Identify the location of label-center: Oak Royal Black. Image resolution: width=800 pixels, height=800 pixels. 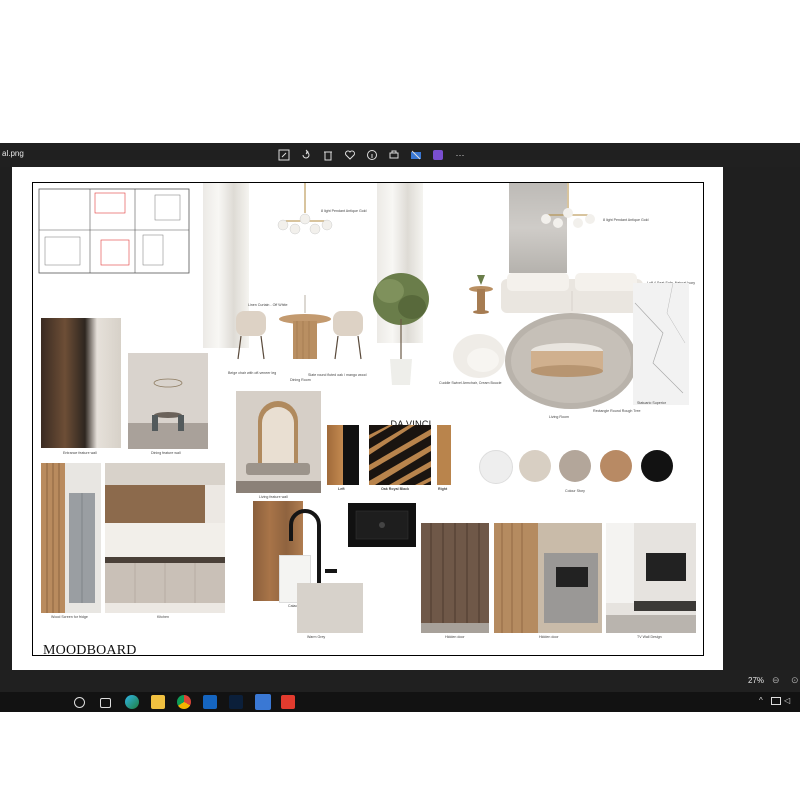
(395, 489).